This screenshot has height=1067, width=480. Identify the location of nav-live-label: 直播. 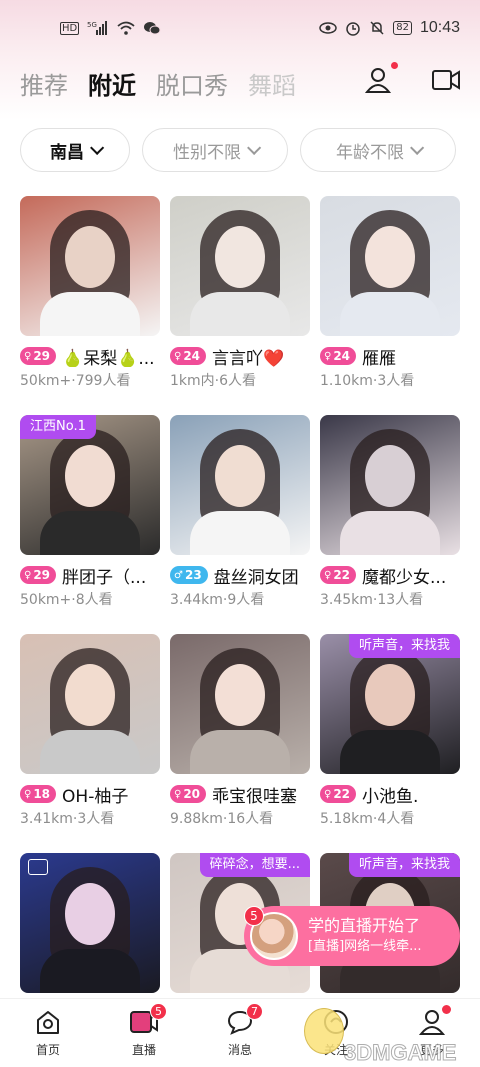
(143, 1050).